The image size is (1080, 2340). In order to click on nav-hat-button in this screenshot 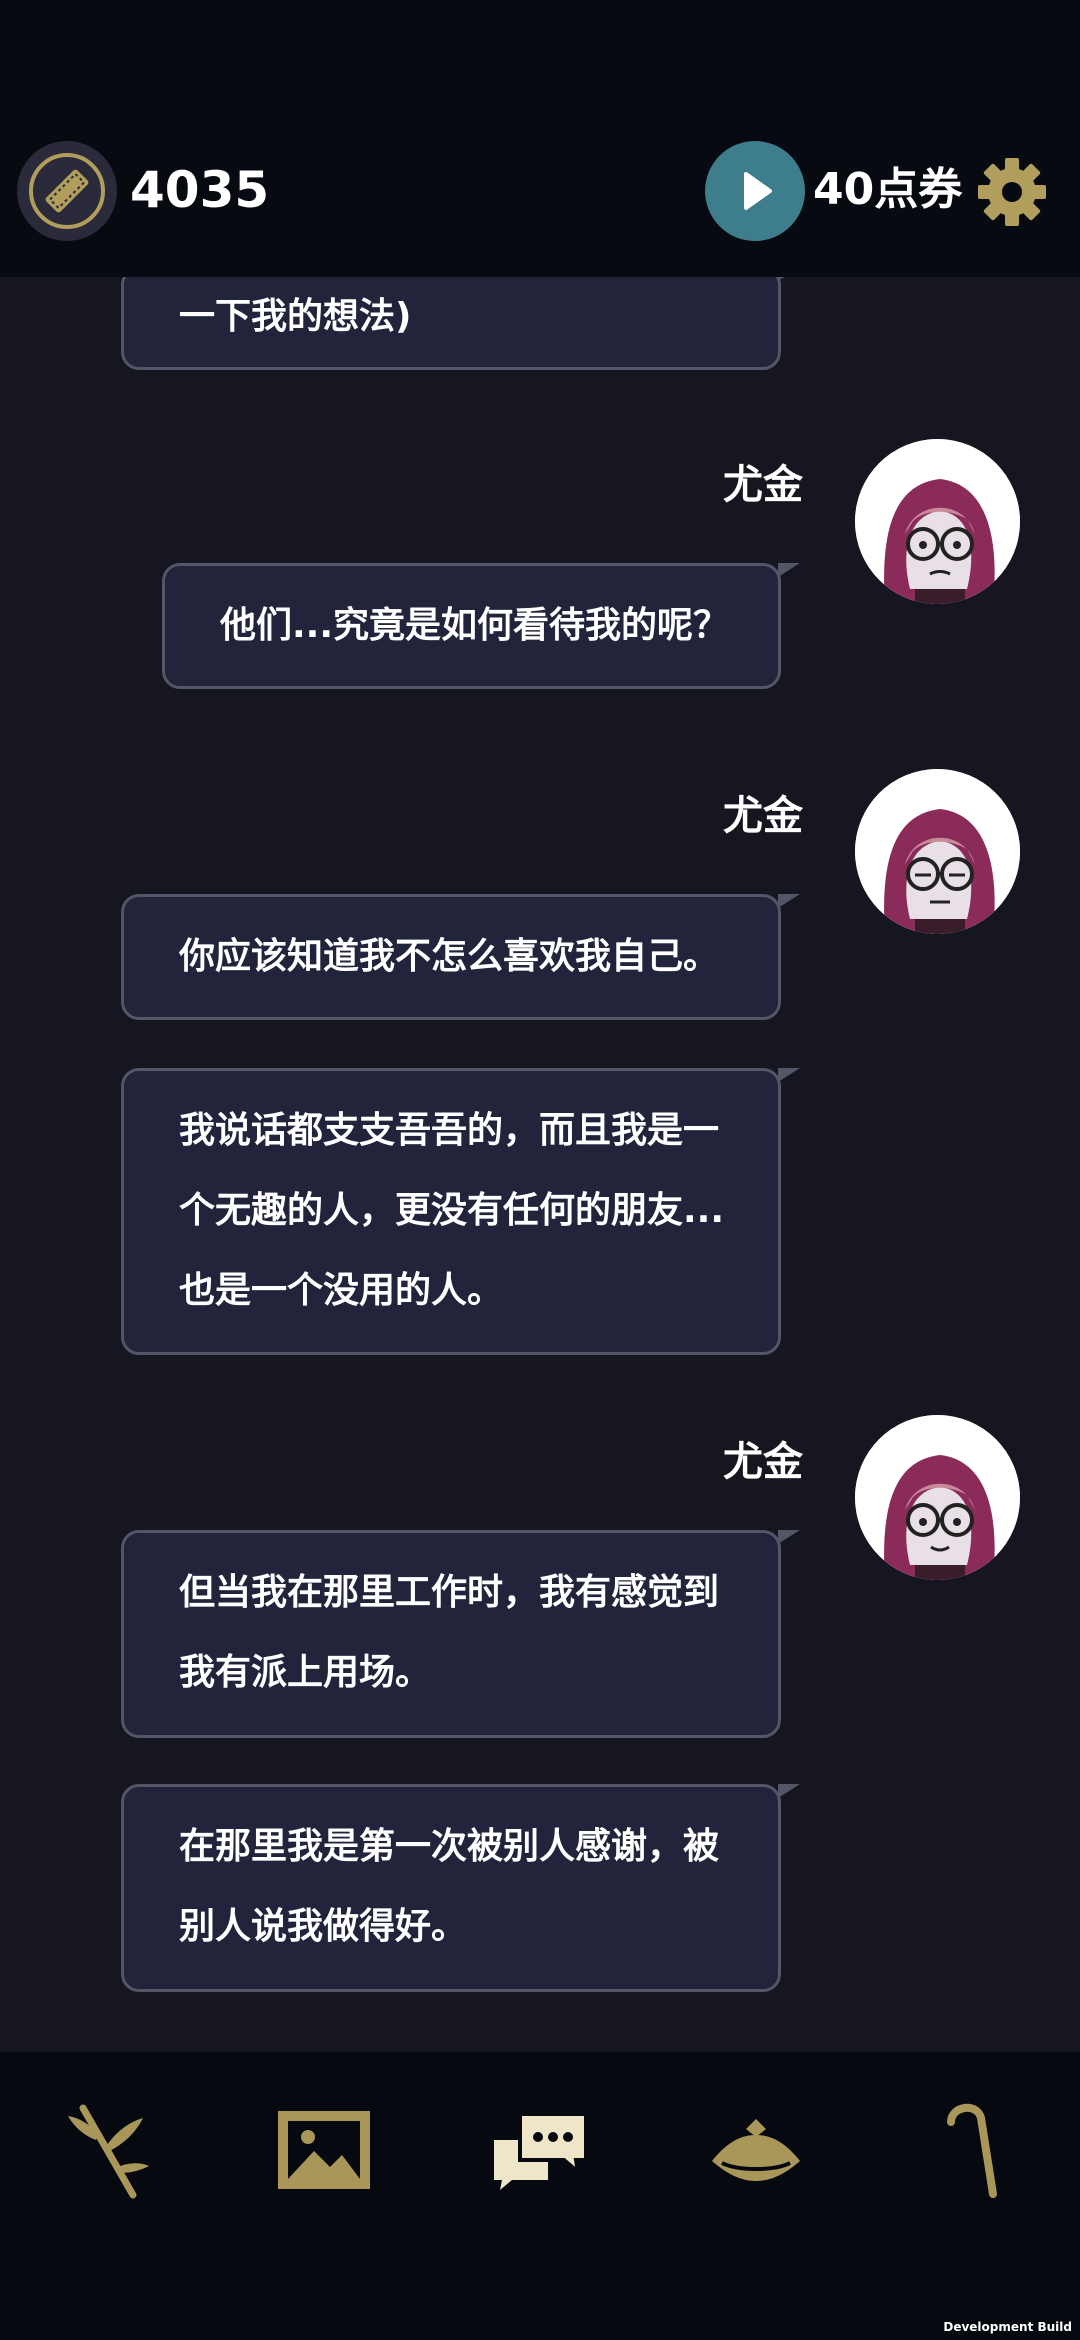, I will do `click(756, 2150)`.